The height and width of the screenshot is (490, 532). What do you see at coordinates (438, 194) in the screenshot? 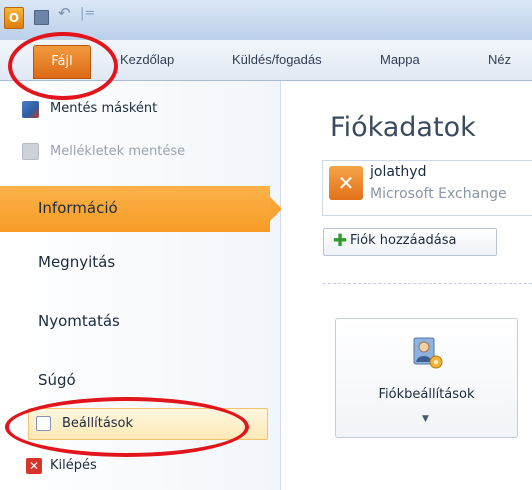
I see `account-type: Microsoft Exchange` at bounding box center [438, 194].